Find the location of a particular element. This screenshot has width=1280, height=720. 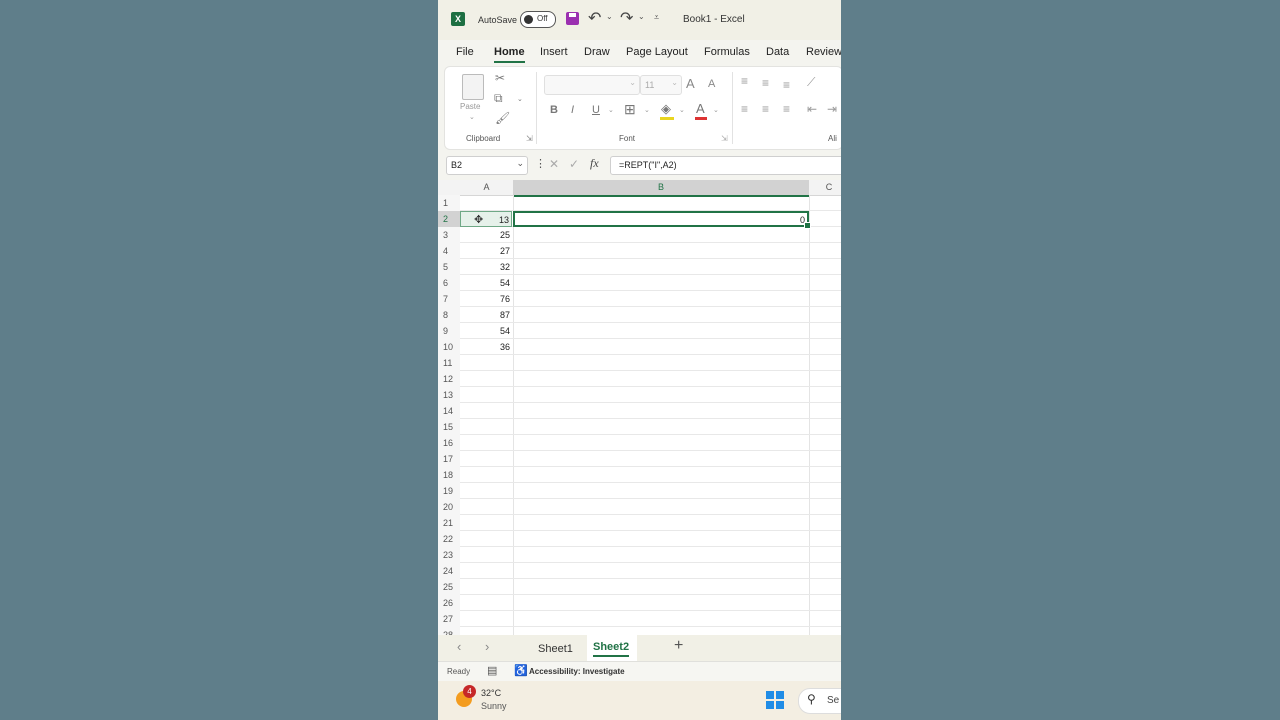

align-center-icon: ≡ is located at coordinates (765, 109).